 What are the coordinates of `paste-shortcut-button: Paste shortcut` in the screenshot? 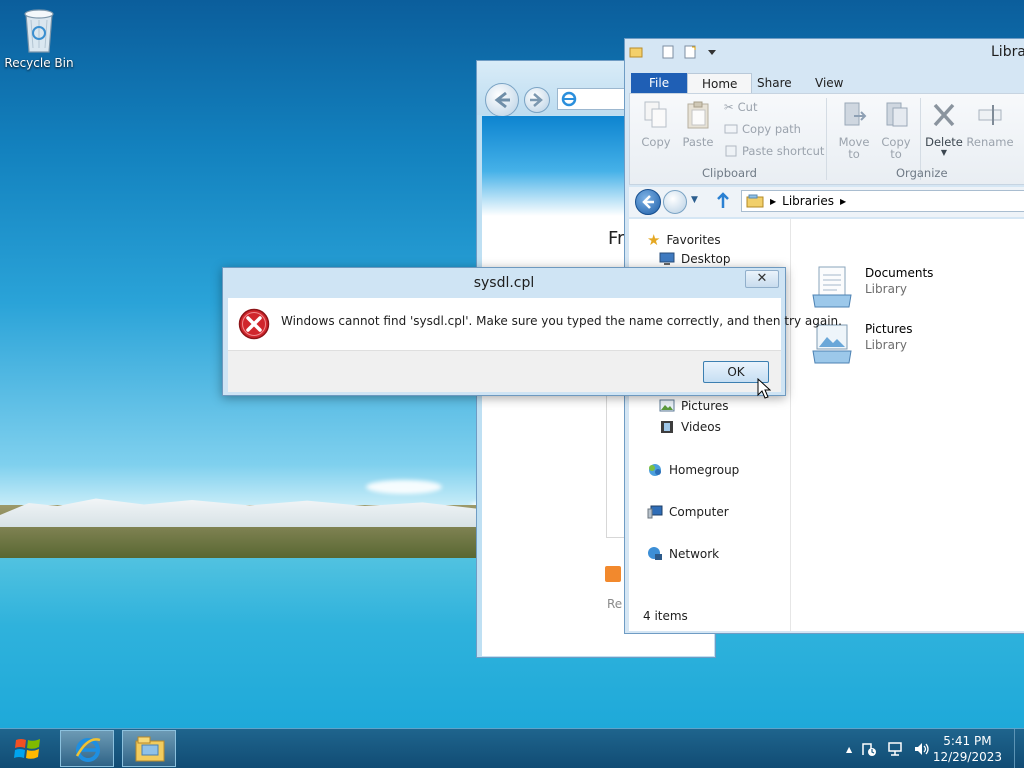 It's located at (774, 151).